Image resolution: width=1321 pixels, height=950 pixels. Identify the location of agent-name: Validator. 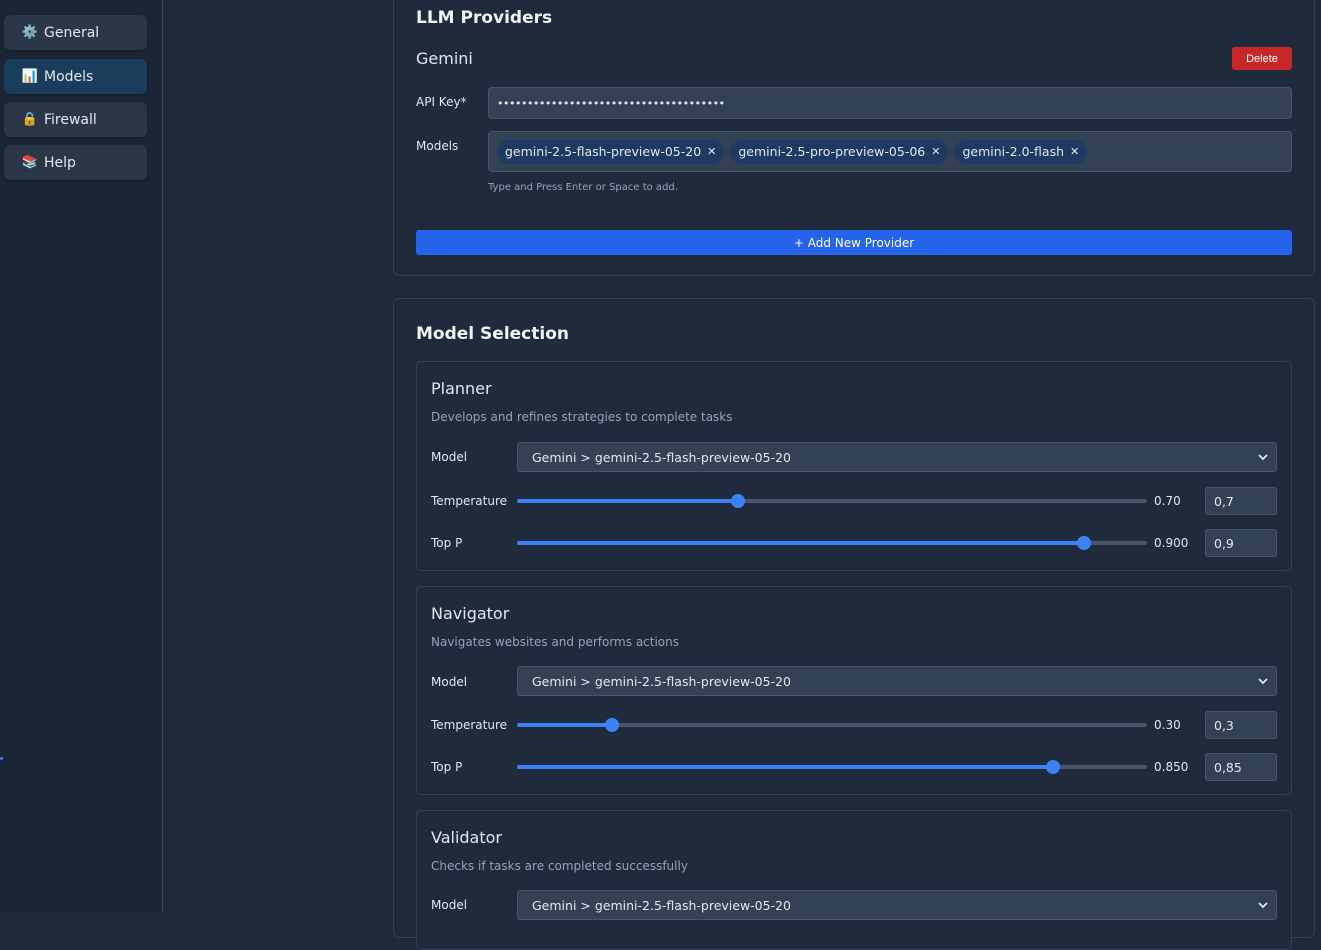
(466, 837).